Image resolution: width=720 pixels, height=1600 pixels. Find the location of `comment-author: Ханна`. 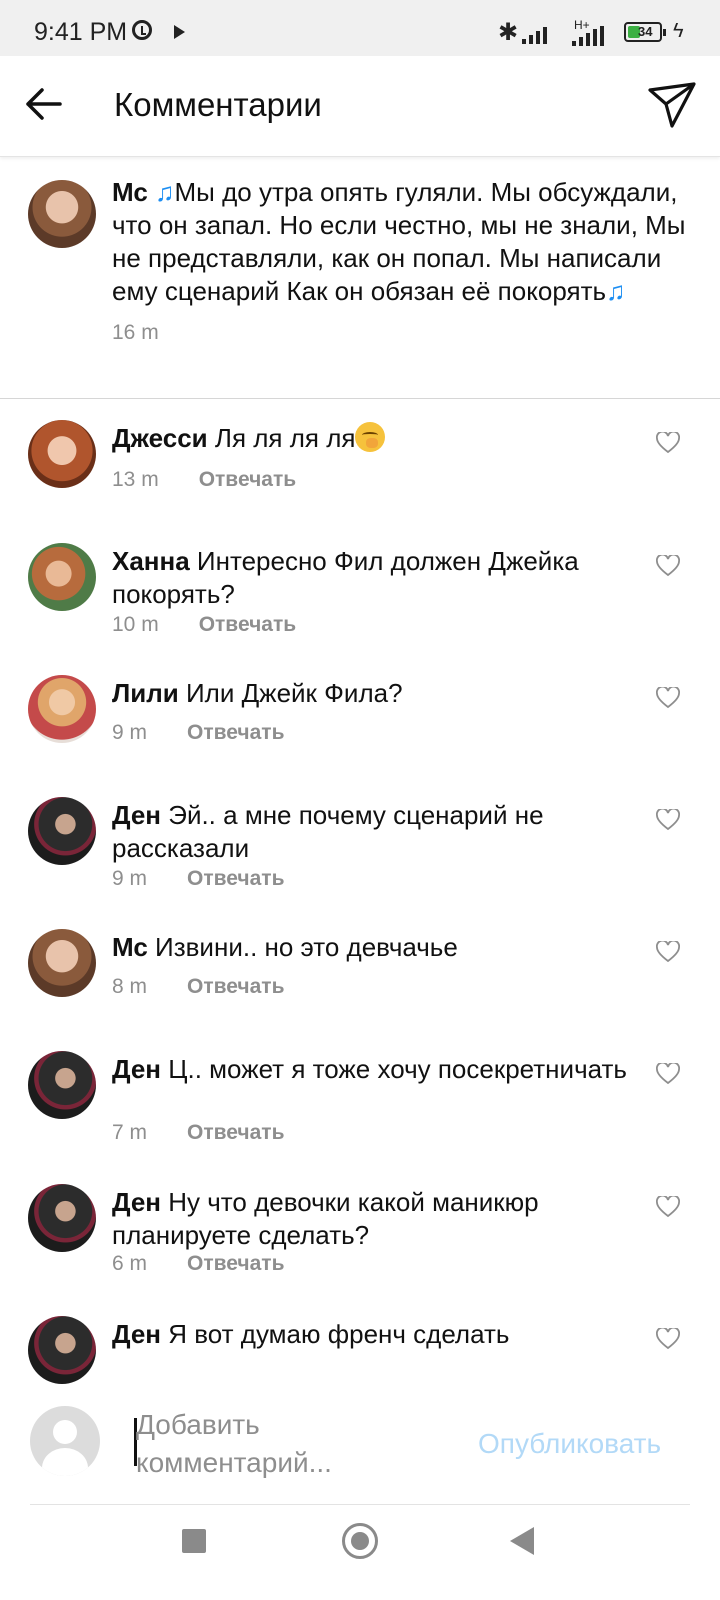

comment-author: Ханна is located at coordinates (151, 561).